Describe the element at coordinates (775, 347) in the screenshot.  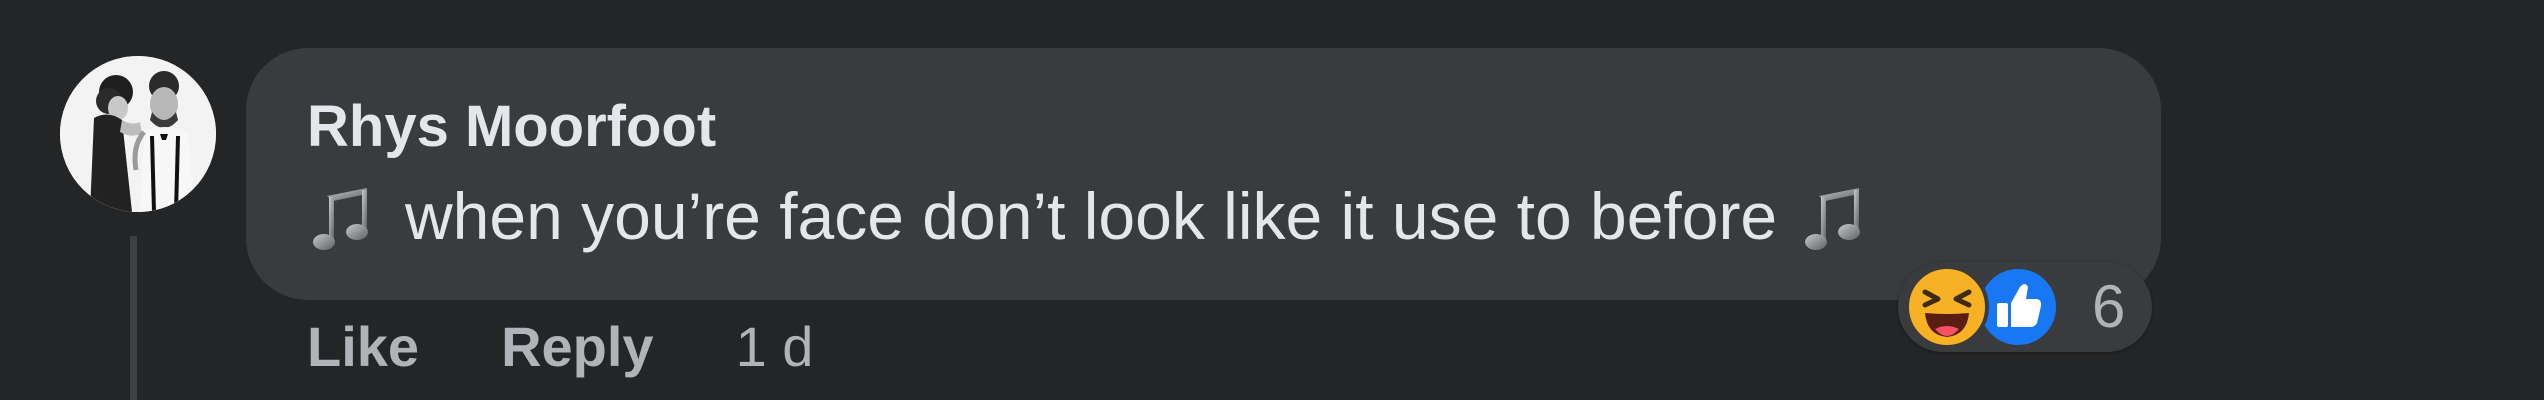
I see `comment-timestamp: 1 d` at that location.